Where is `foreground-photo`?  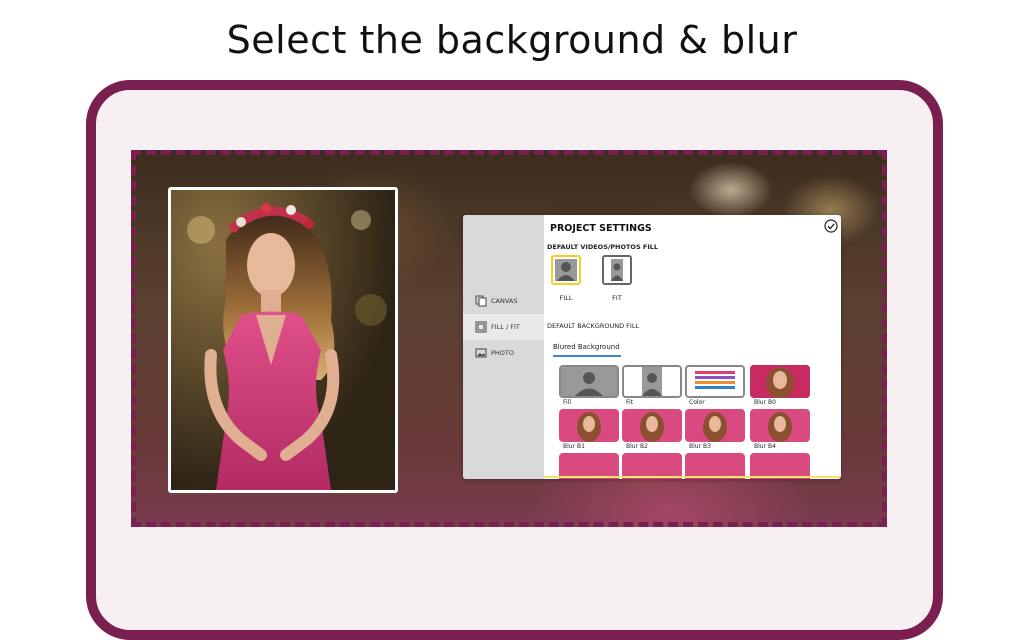 foreground-photo is located at coordinates (283, 340).